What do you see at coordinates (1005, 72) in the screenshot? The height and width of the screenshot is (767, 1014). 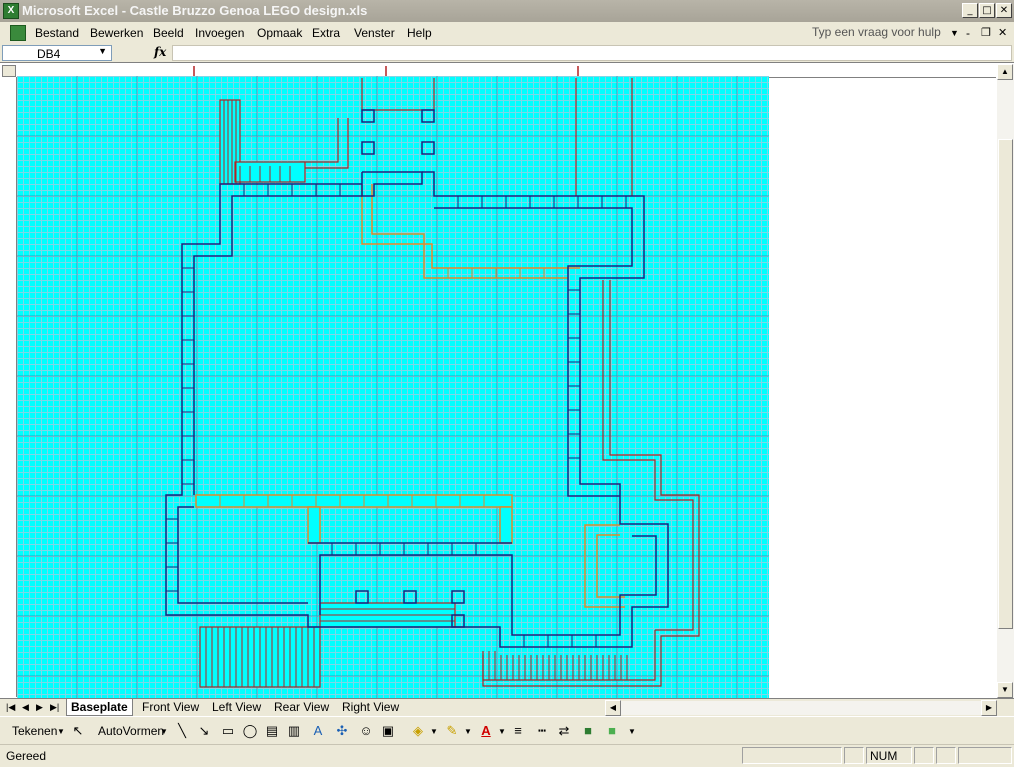 I see `scroll-up-button: ▲` at bounding box center [1005, 72].